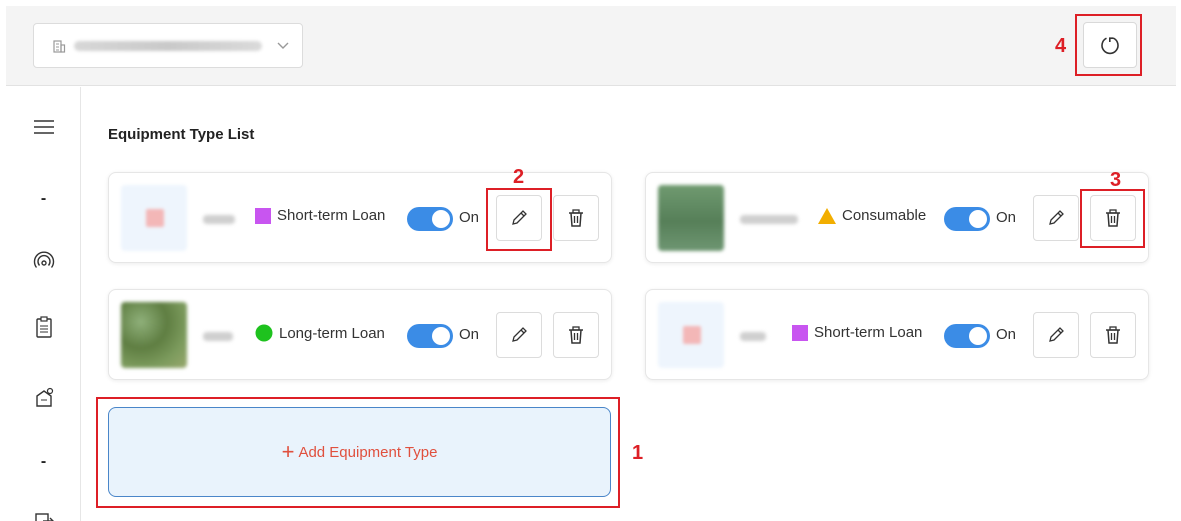  I want to click on type-text: Long-term Loan, so click(332, 333).